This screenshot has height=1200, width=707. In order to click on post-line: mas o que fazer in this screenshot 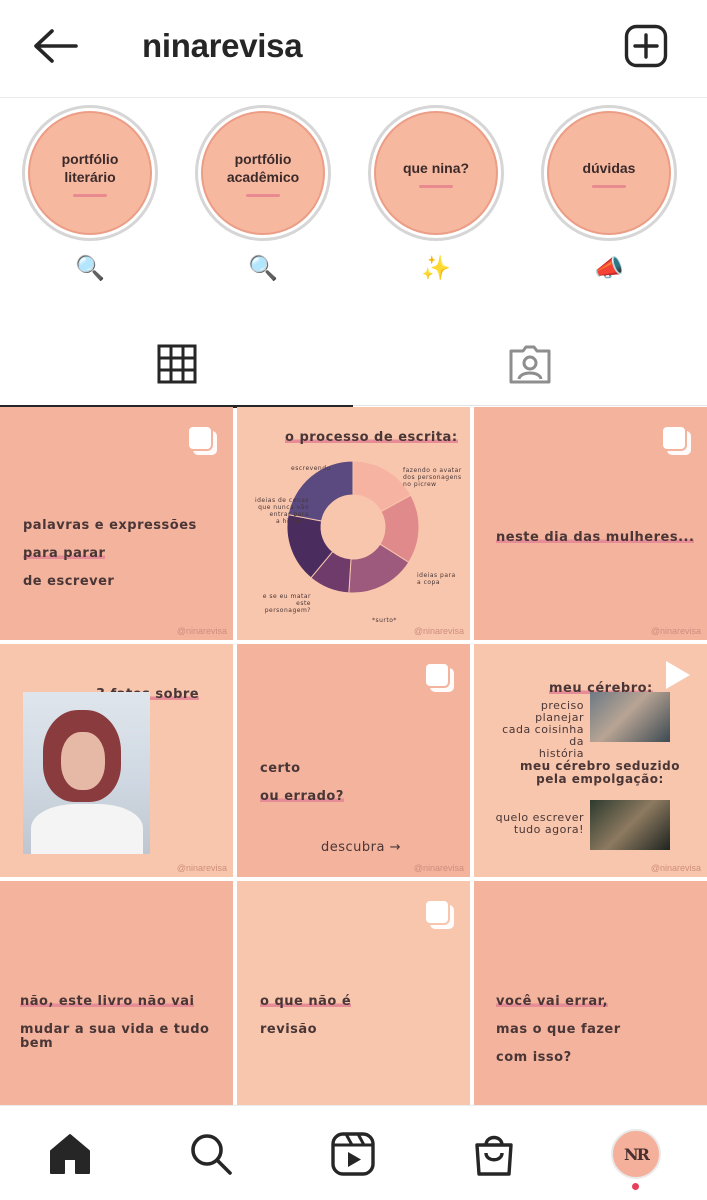, I will do `click(558, 1029)`.